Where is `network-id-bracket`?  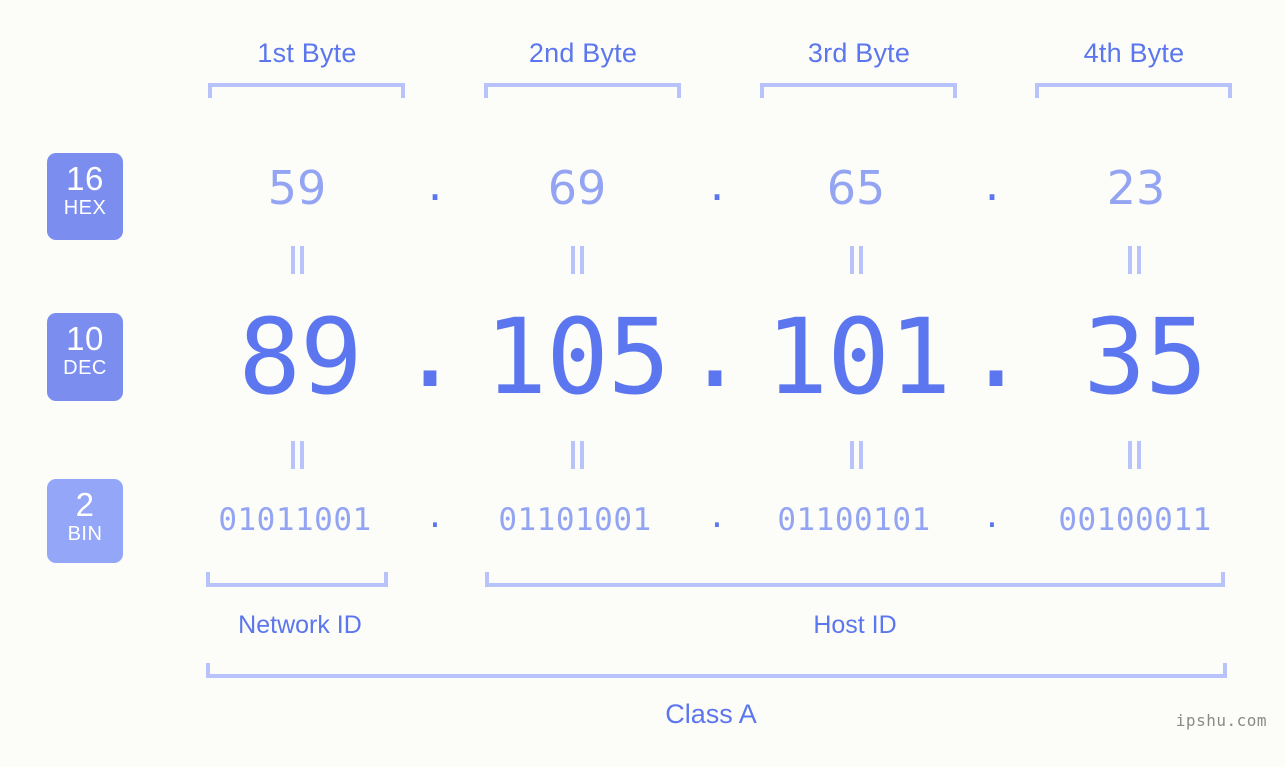 network-id-bracket is located at coordinates (297, 579).